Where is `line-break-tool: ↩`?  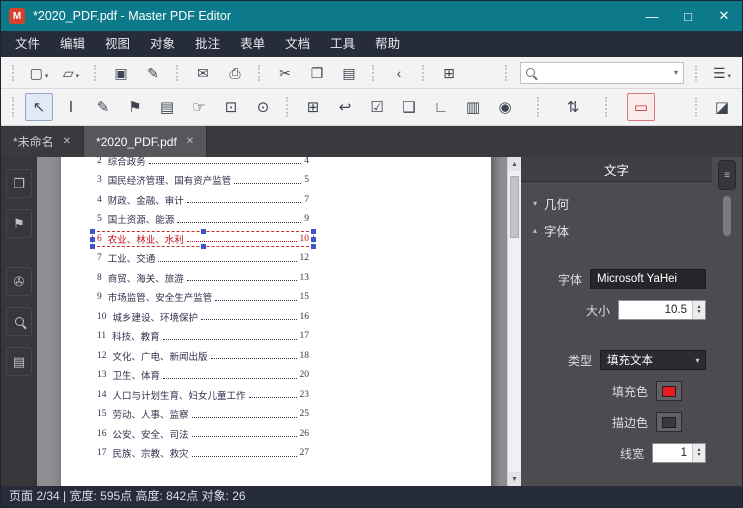 line-break-tool: ↩ is located at coordinates (345, 107).